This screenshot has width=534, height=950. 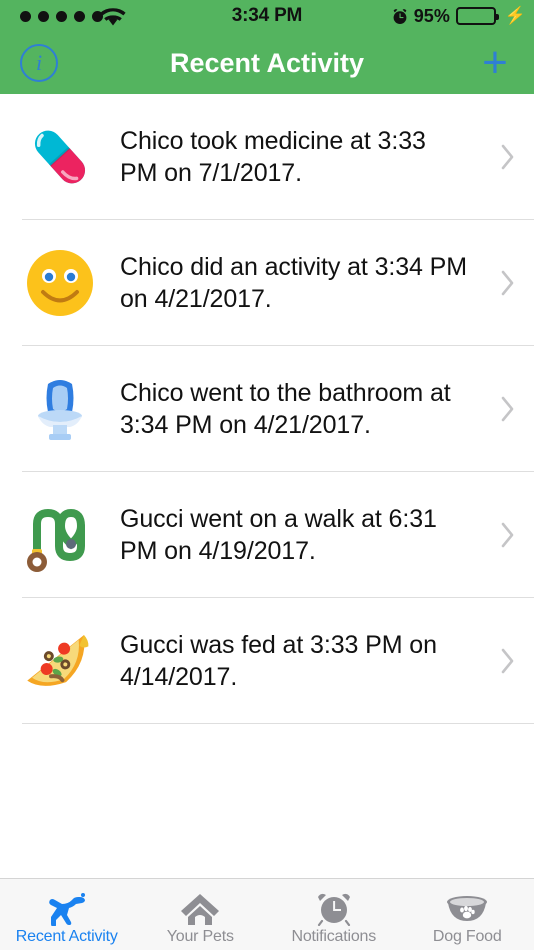 I want to click on status-bar-right: 95% ⚡, so click(x=459, y=16).